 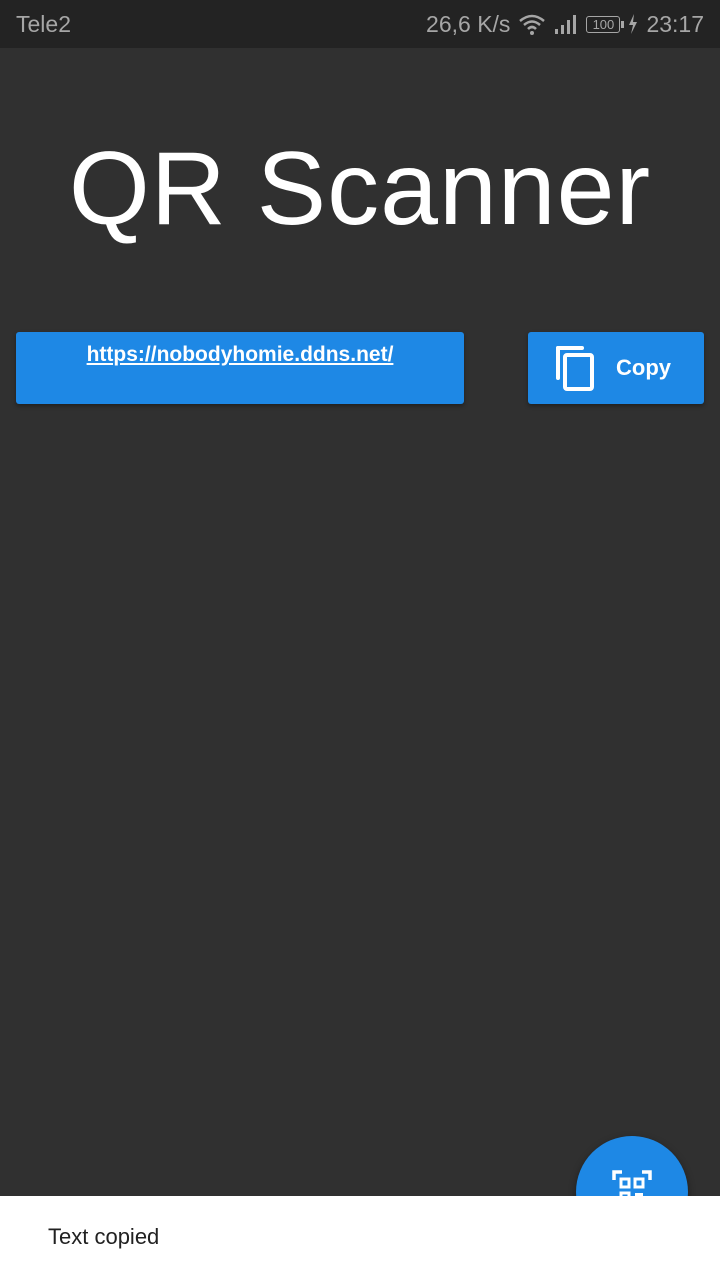 What do you see at coordinates (104, 1236) in the screenshot?
I see `snackbar-message: Text copied` at bounding box center [104, 1236].